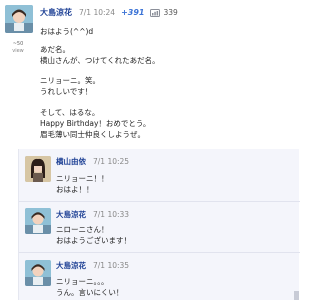 Image resolution: width=320 pixels, height=300 pixels. What do you see at coordinates (90, 292) in the screenshot?
I see `comment-line: うん。言いにくい！` at bounding box center [90, 292].